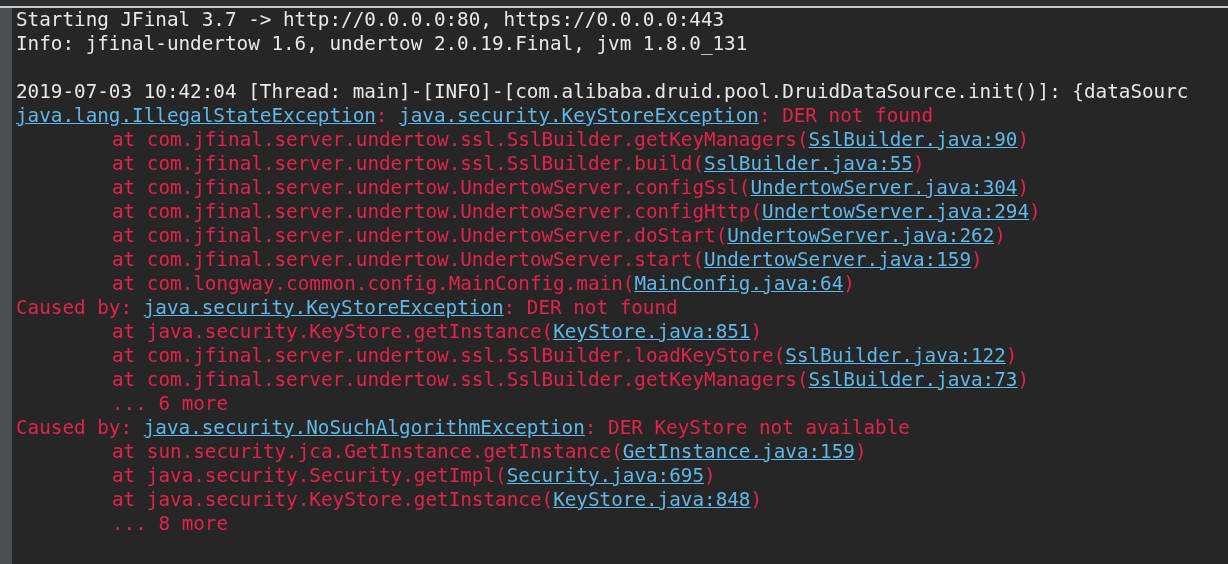 Image resolution: width=1228 pixels, height=564 pixels. Describe the element at coordinates (414, 476) in the screenshot. I see `console-line: at java.security.Security.getImpl(Security.java:695)` at that location.